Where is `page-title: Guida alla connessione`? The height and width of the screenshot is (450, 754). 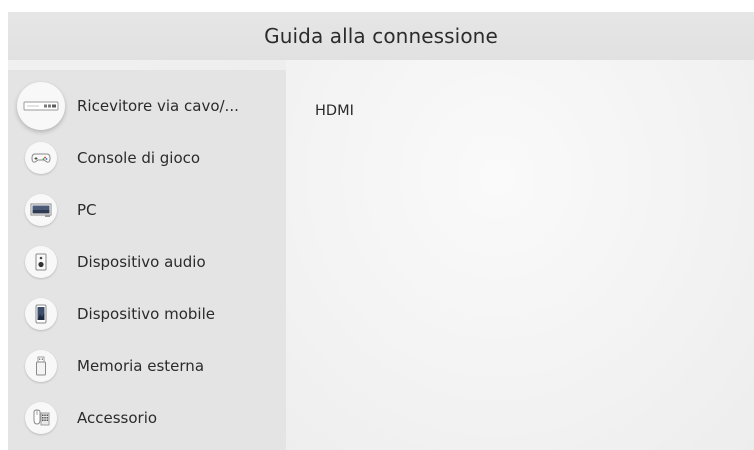 page-title: Guida alla connessione is located at coordinates (381, 36).